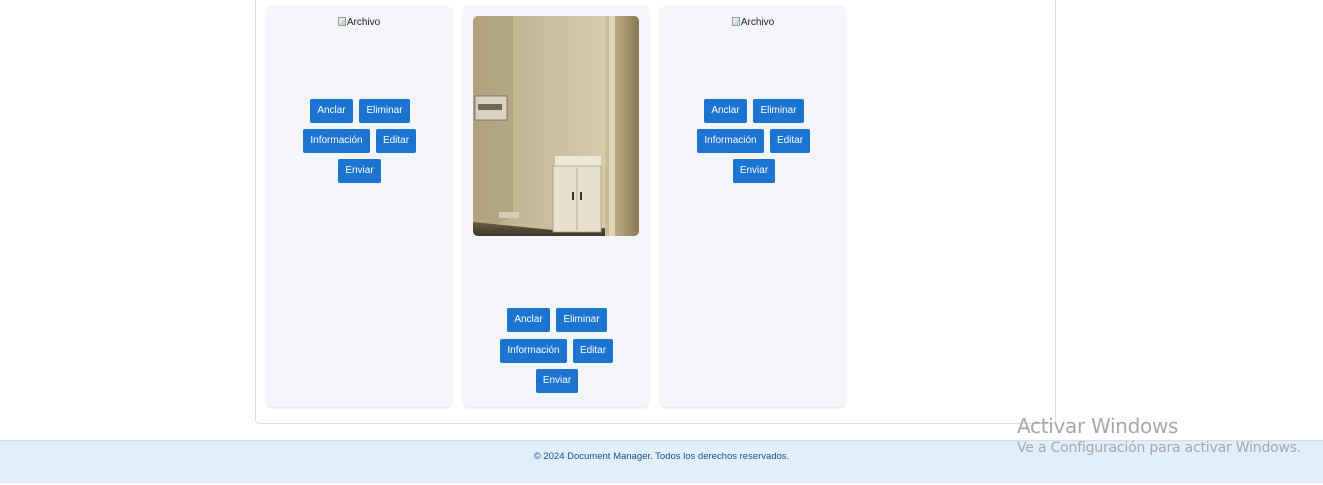  What do you see at coordinates (1098, 426) in the screenshot?
I see `activate-windows-title: Activar Windows` at bounding box center [1098, 426].